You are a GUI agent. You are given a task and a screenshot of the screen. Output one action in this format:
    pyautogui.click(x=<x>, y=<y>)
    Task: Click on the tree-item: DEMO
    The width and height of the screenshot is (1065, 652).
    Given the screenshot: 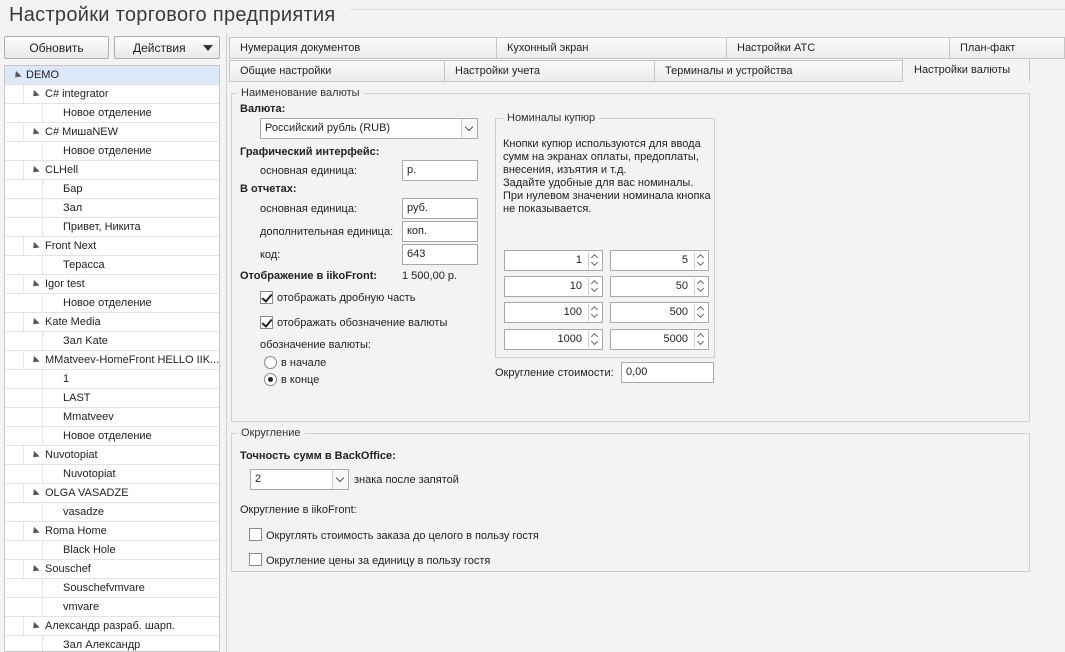 What is the action you would take?
    pyautogui.click(x=112, y=75)
    